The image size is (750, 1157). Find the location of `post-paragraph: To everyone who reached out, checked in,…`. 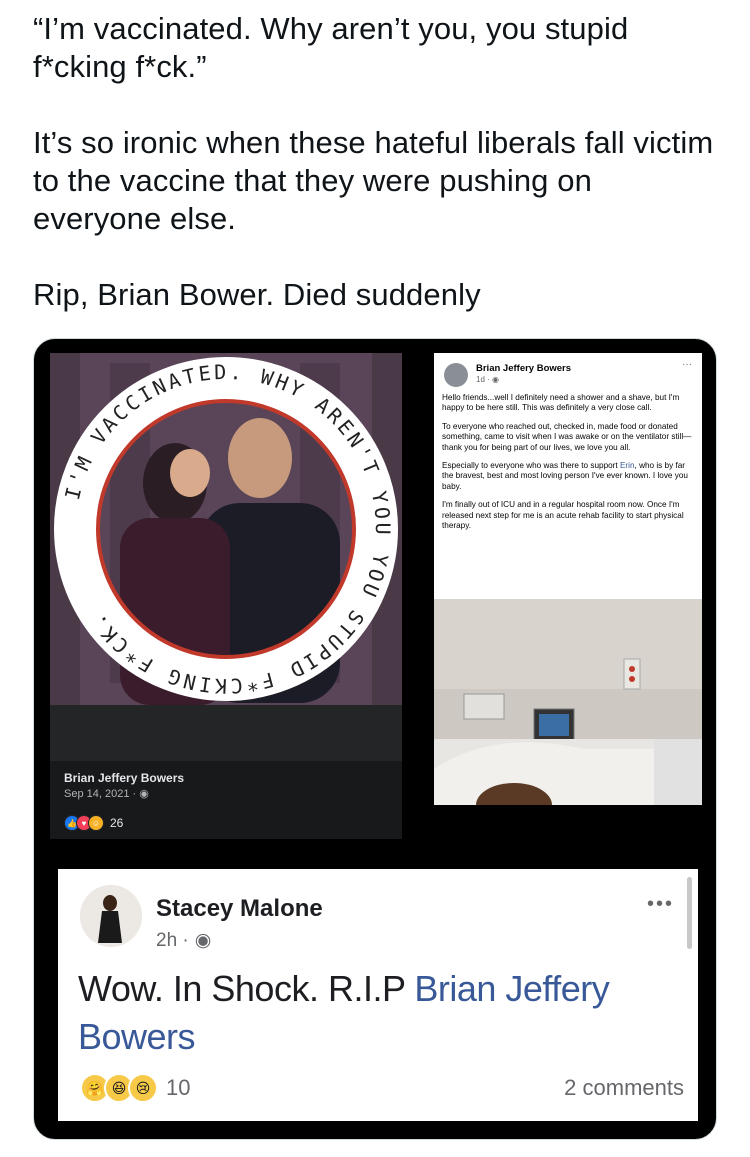

post-paragraph: To everyone who reached out, checked in,… is located at coordinates (567, 436).